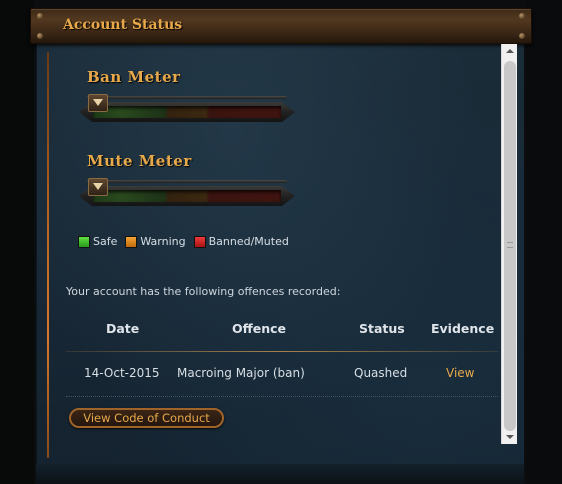 The image size is (562, 484). Describe the element at coordinates (282, 396) in the screenshot. I see `table-row-divider` at that location.